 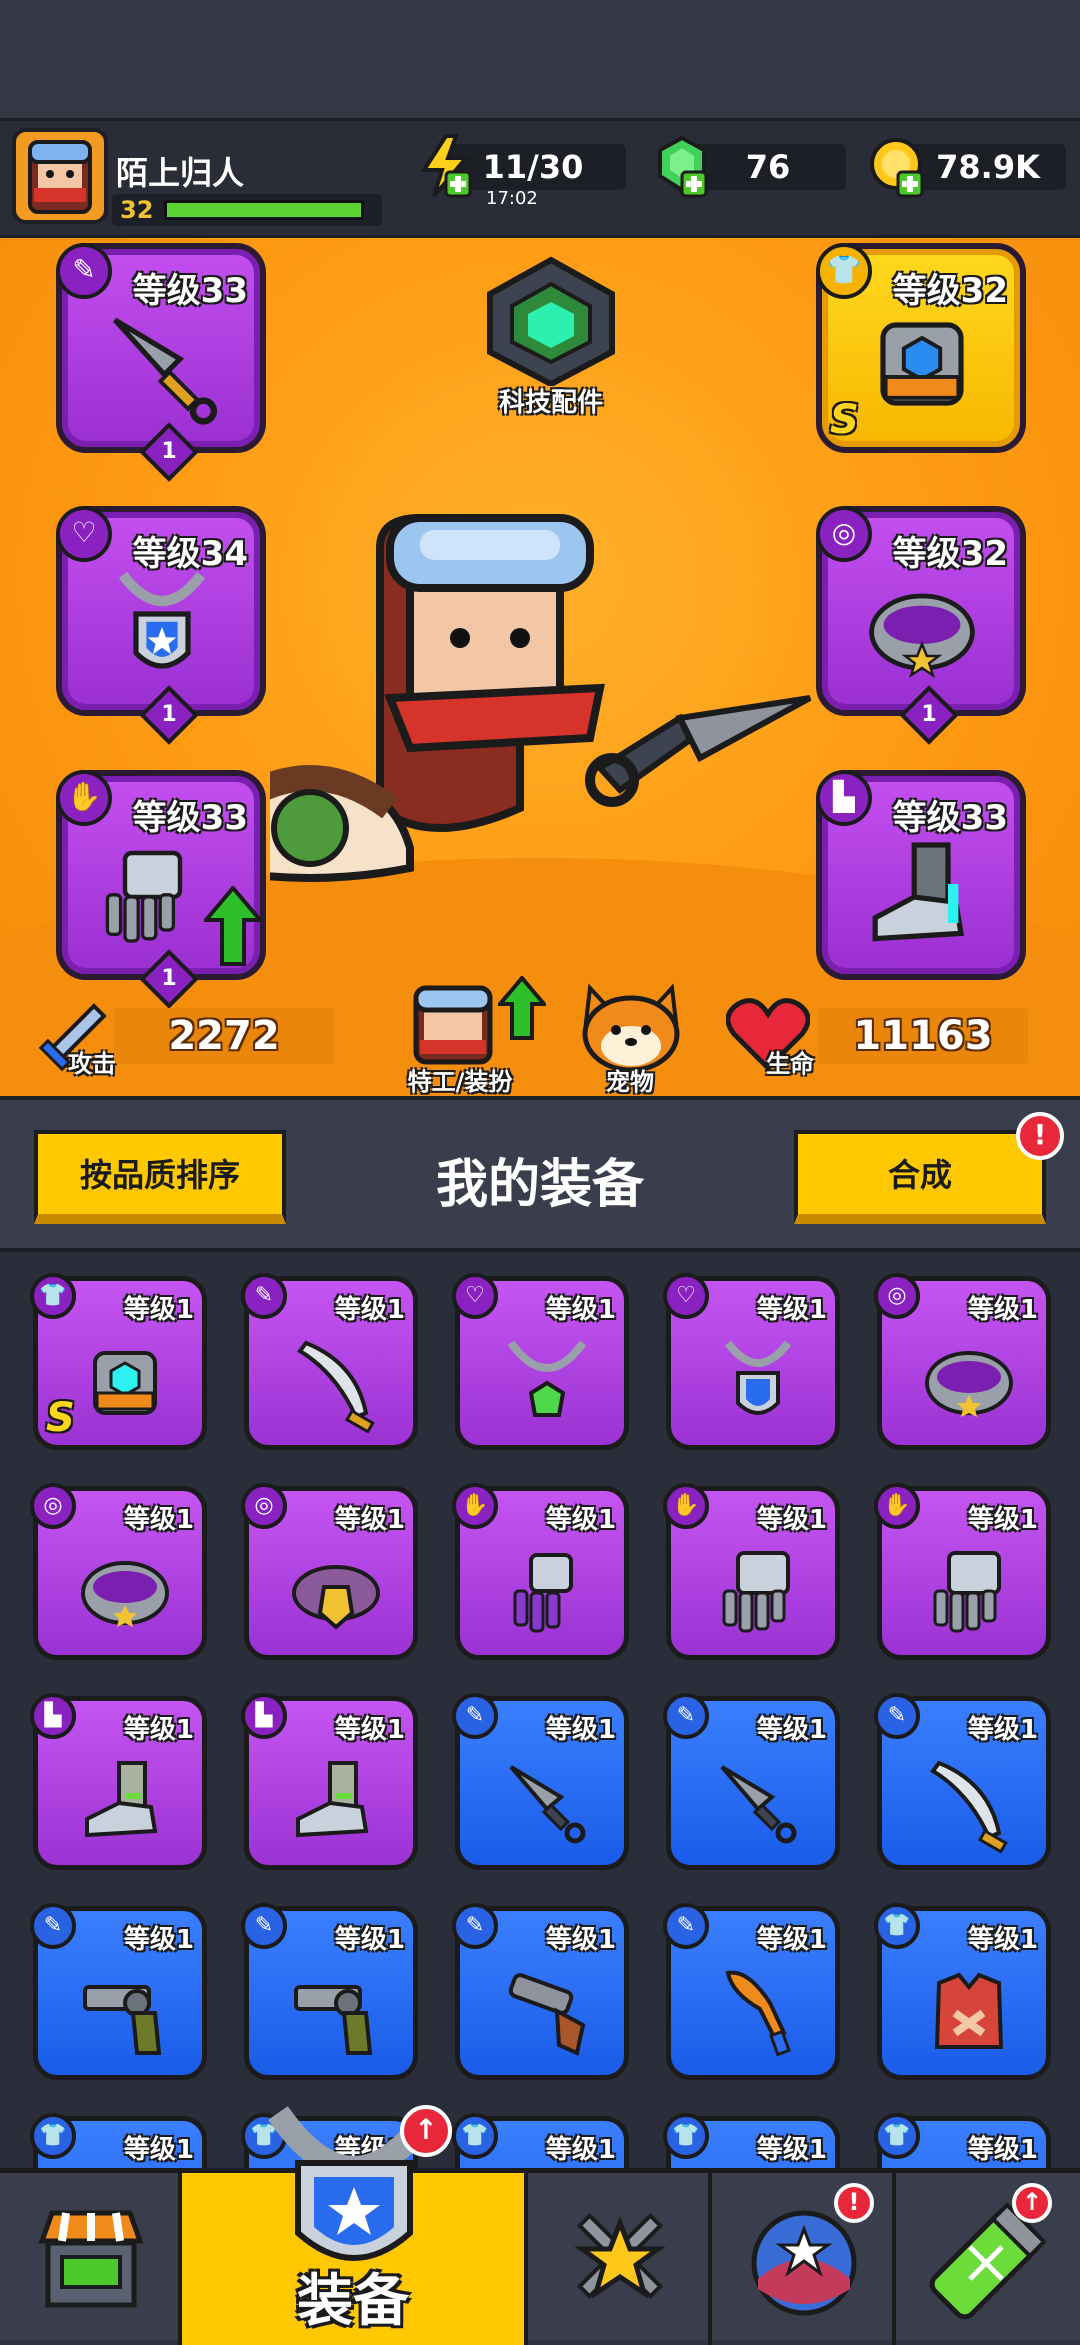 I want to click on shop-icon, so click(x=91, y=2259).